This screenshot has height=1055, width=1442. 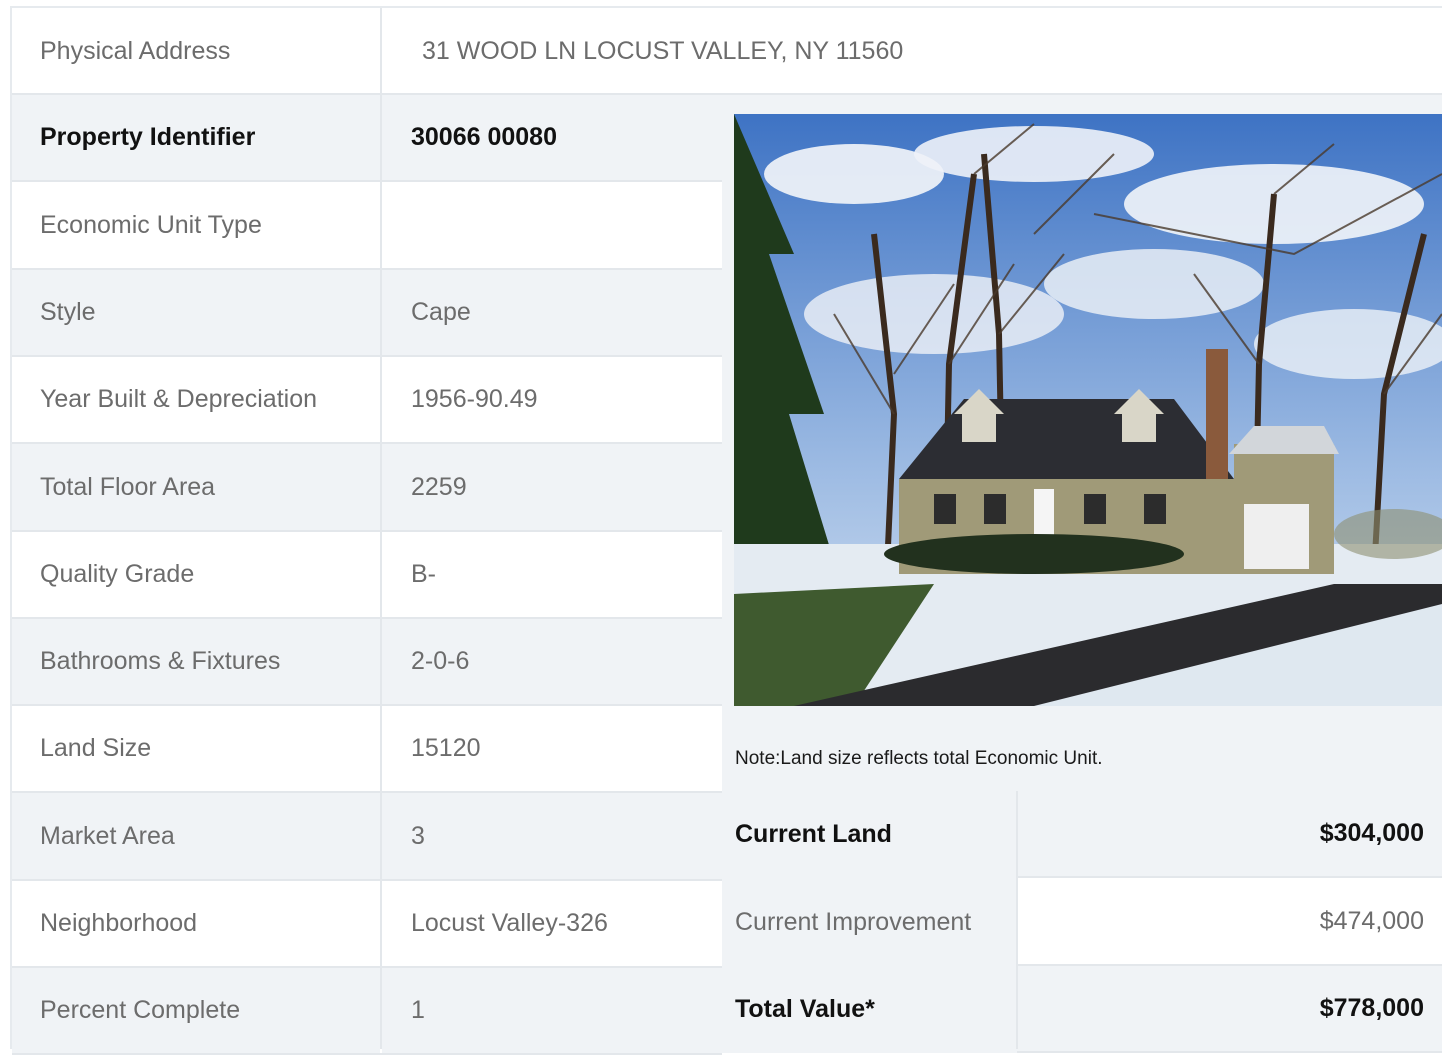 I want to click on detail-value: Locust Valley-326, so click(x=552, y=923).